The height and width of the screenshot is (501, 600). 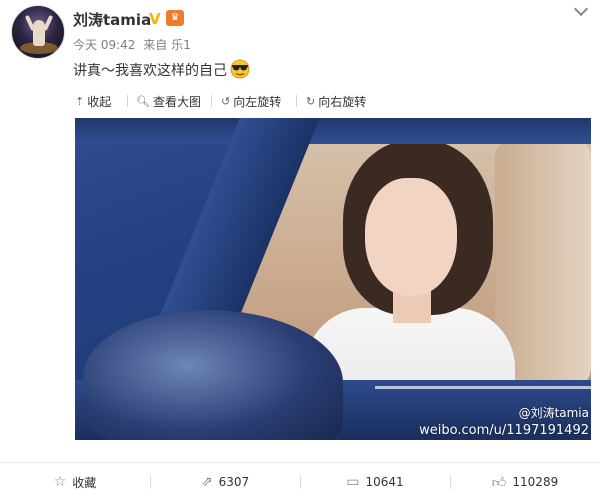 I want to click on image-window-trim, so click(x=483, y=387).